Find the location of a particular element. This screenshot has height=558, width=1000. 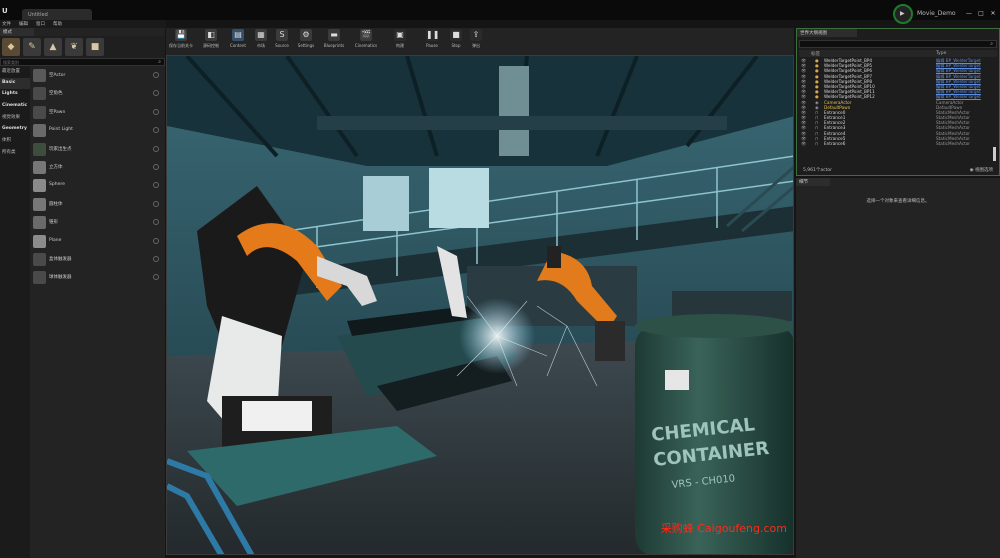

category-item: 所有类 is located at coordinates (15, 153).